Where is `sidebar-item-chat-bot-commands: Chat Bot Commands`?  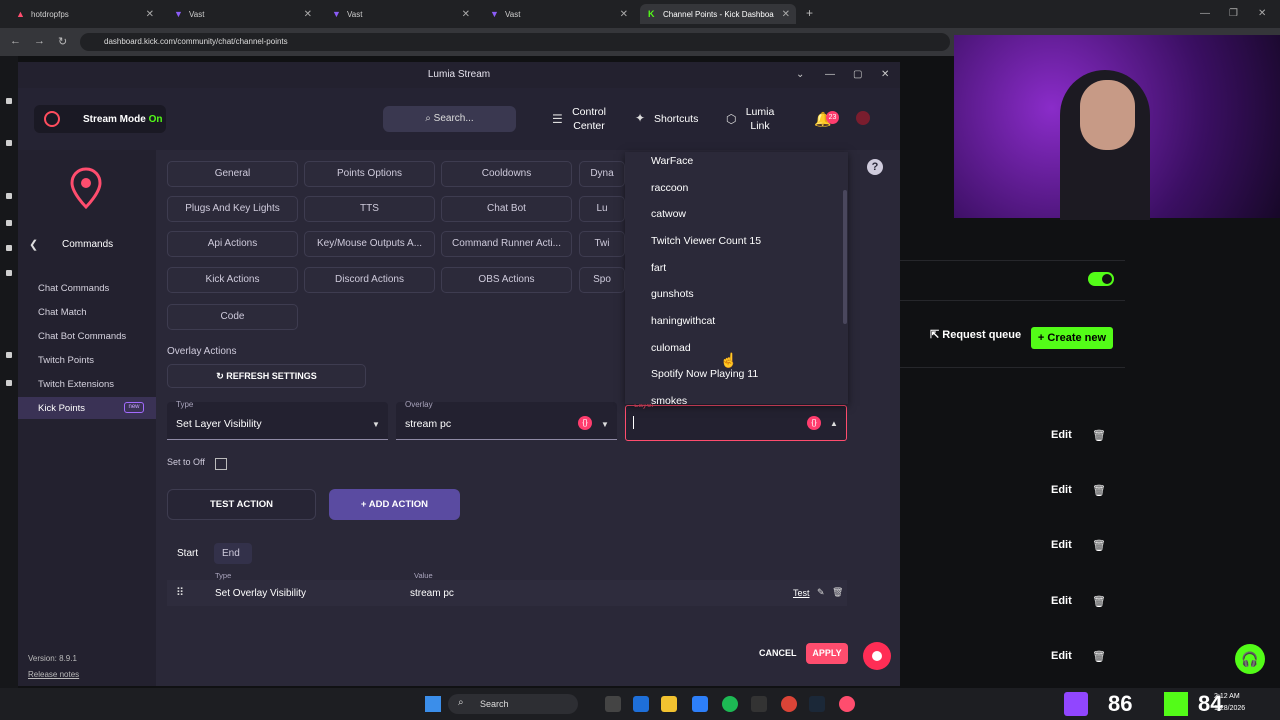
sidebar-item-chat-bot-commands: Chat Bot Commands is located at coordinates (82, 336).